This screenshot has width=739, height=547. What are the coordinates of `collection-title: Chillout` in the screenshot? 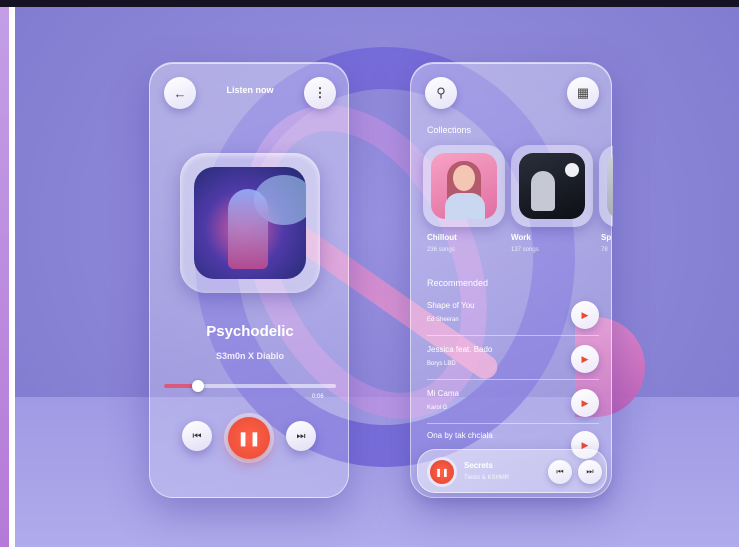 It's located at (442, 237).